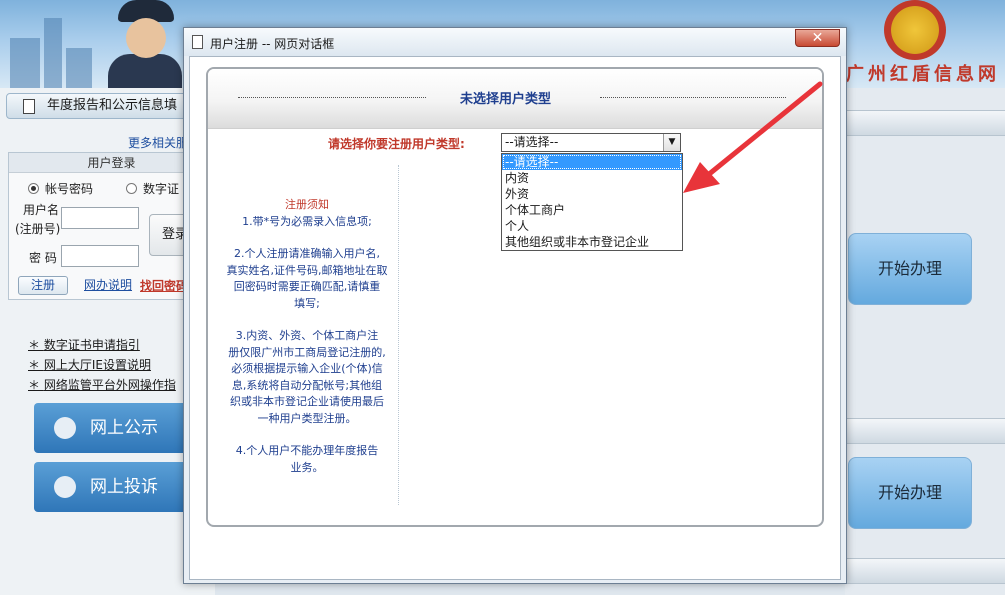  I want to click on dropdown-option: 个人, so click(592, 226).